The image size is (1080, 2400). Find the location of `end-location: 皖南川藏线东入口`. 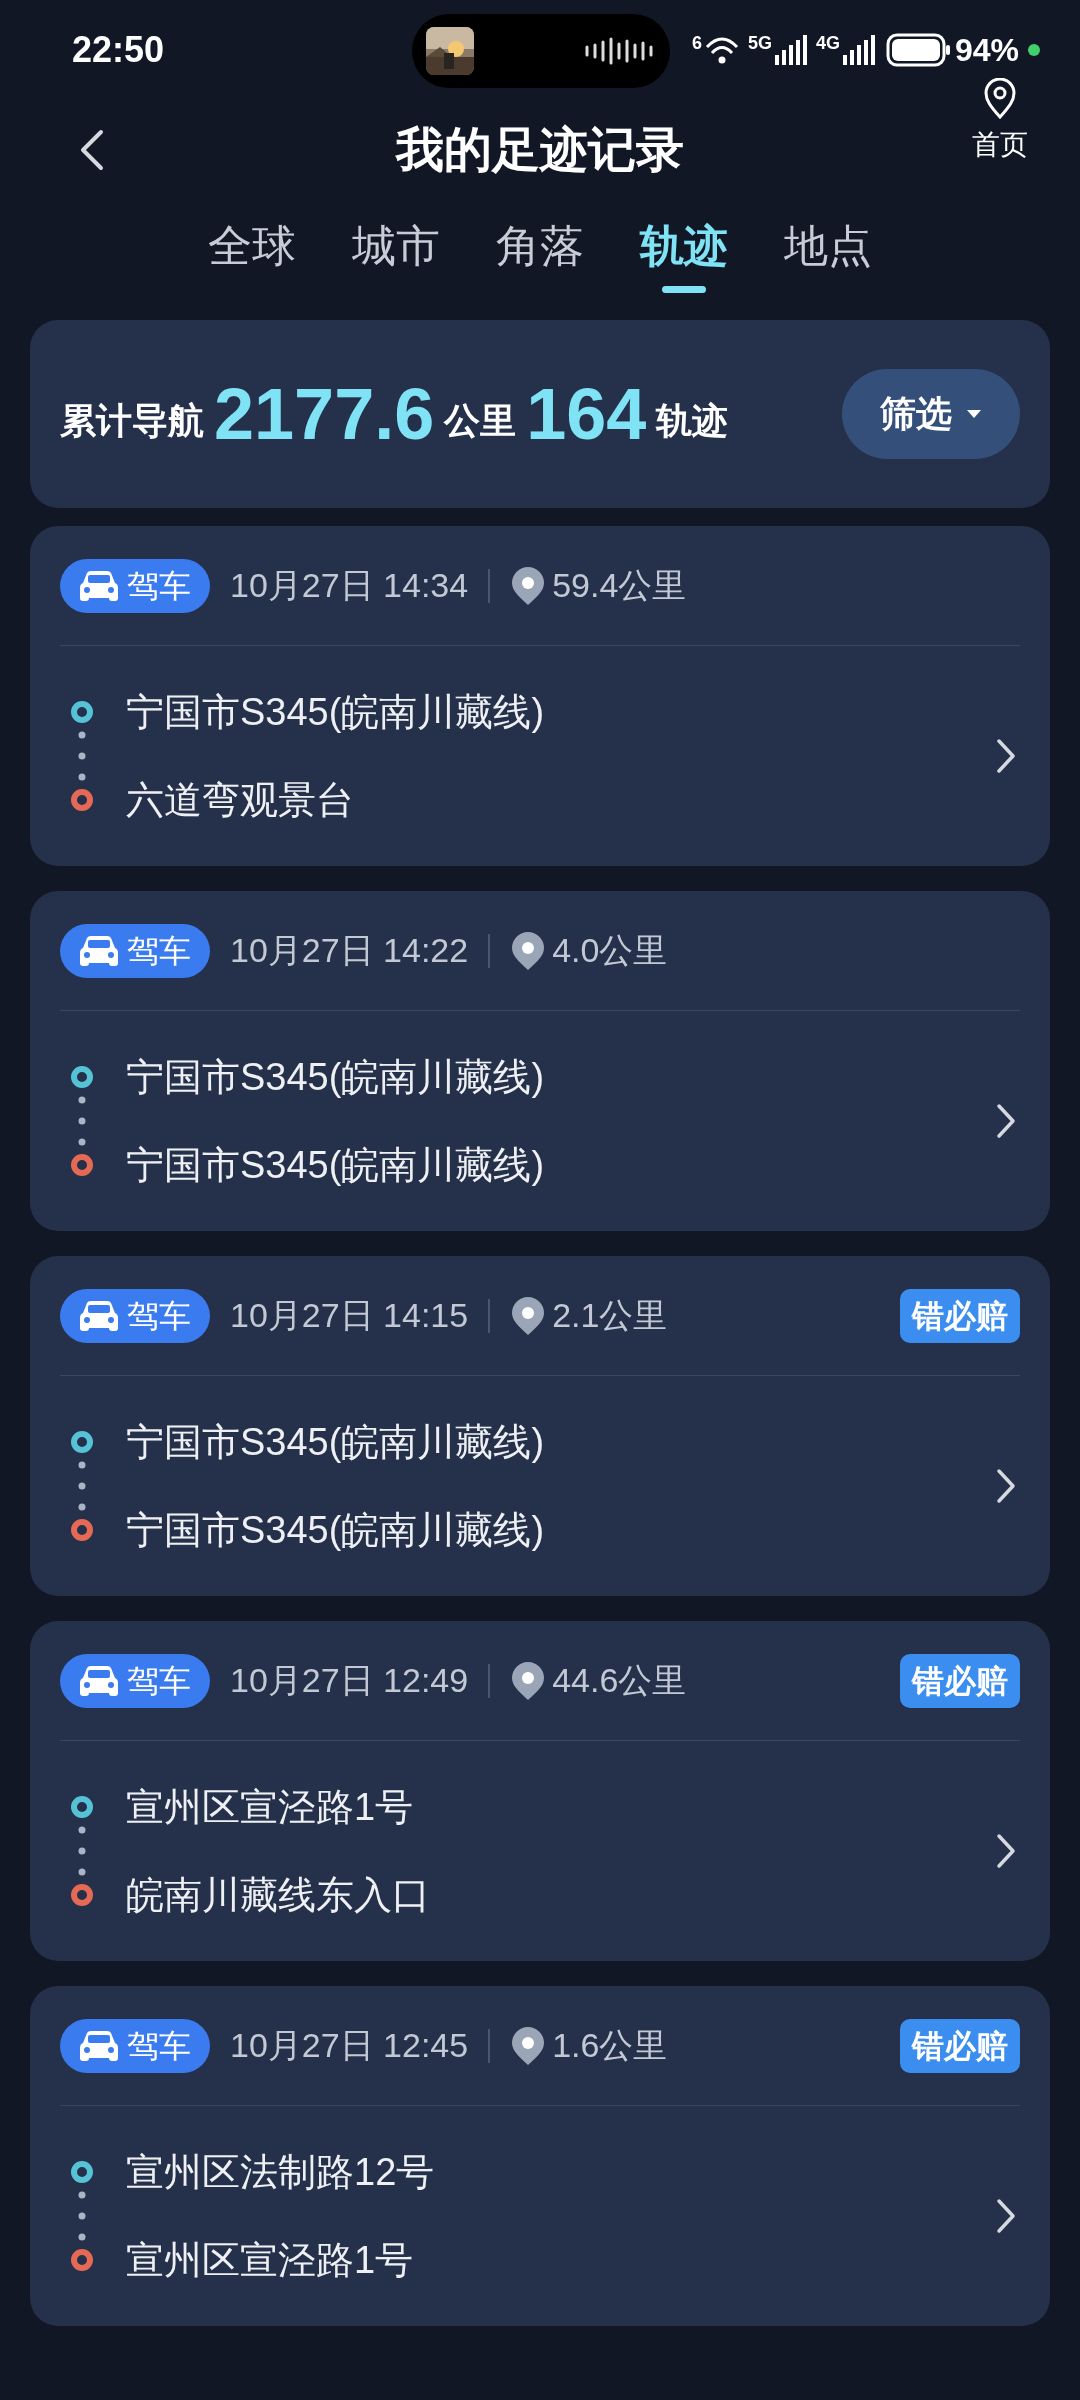

end-location: 皖南川藏线东入口 is located at coordinates (278, 1895).